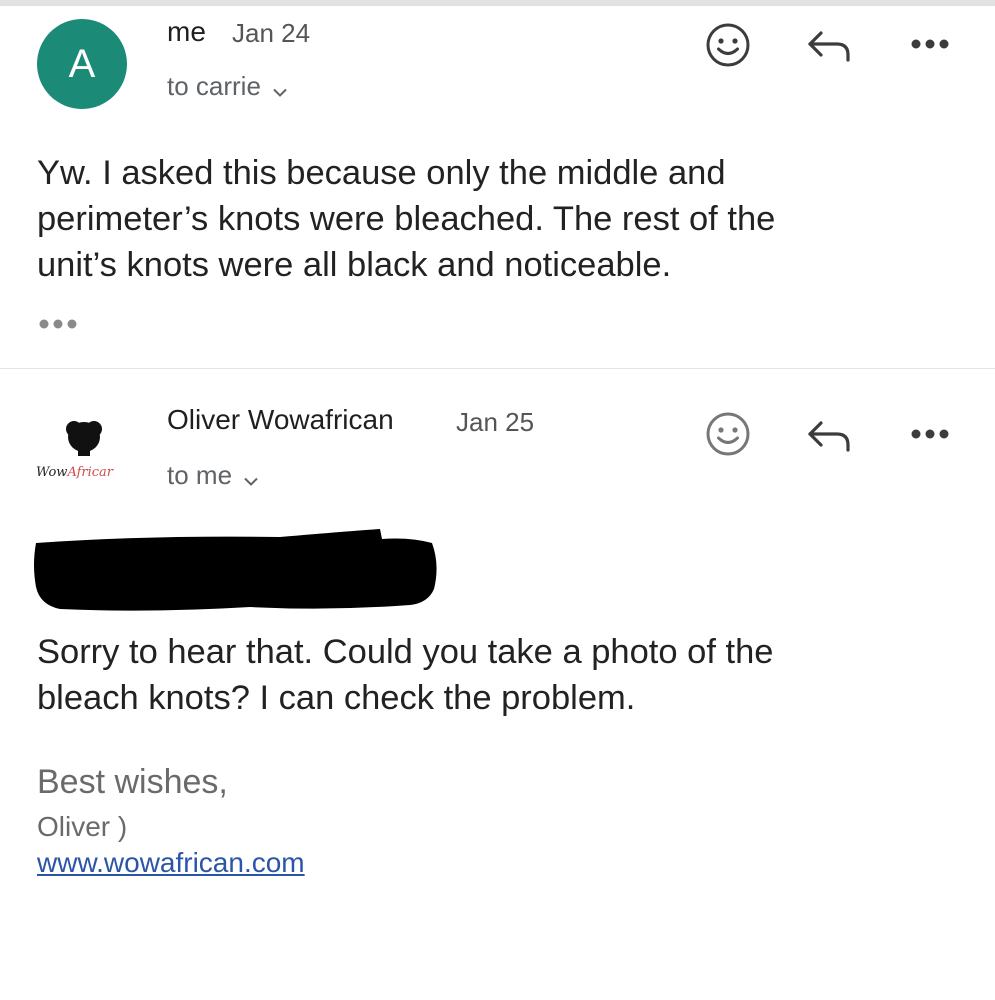  Describe the element at coordinates (171, 863) in the screenshot. I see `website-link: www.wowafrican.com` at that location.